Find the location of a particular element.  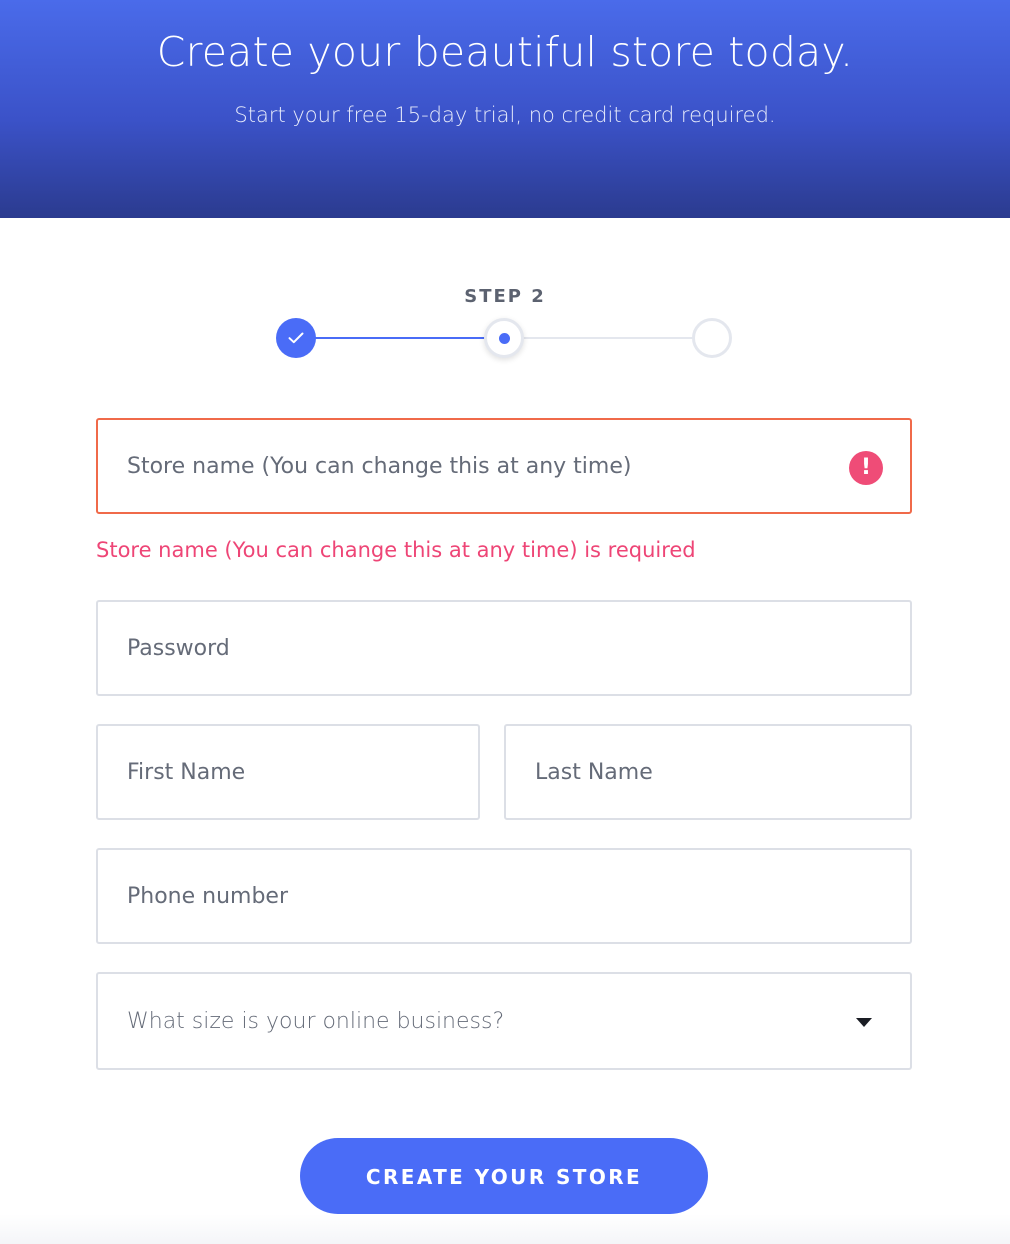

step-connector-complete is located at coordinates (400, 338).